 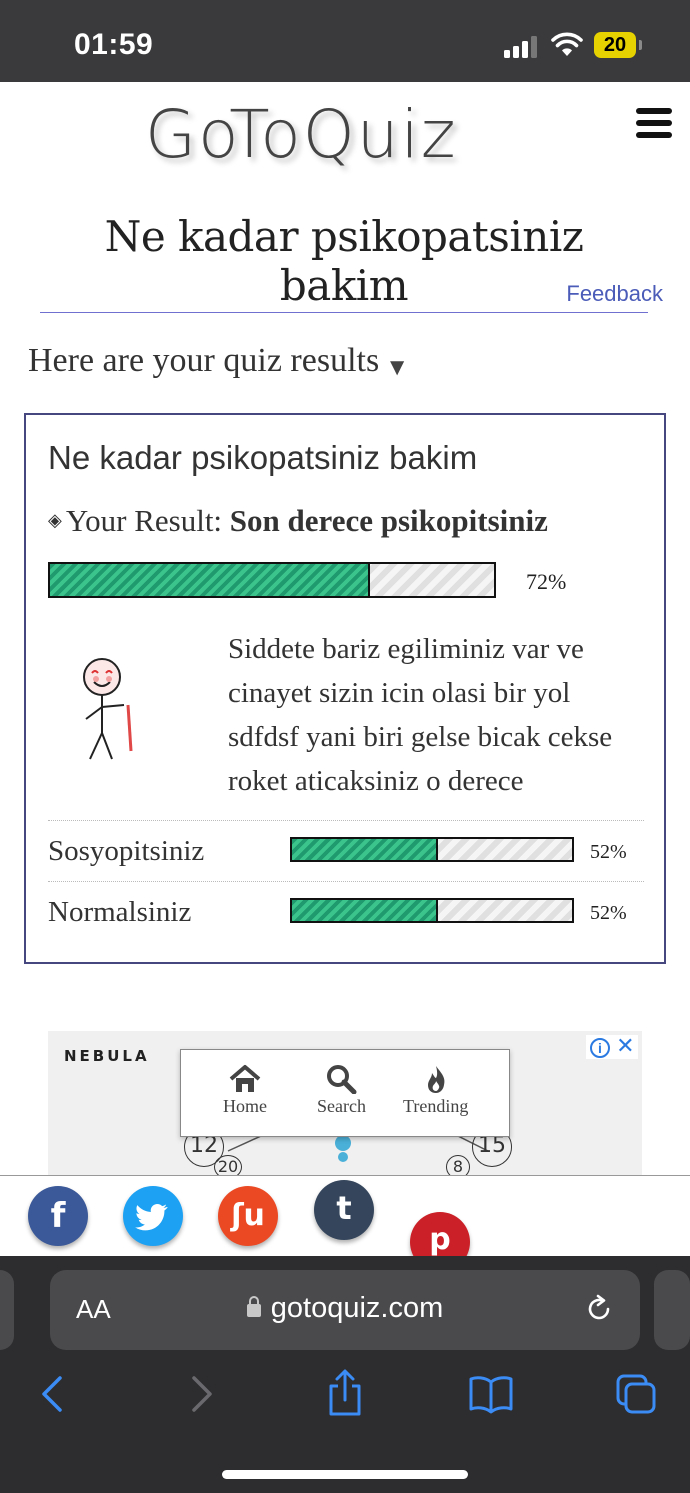 What do you see at coordinates (253, 1306) in the screenshot?
I see `lock-icon` at bounding box center [253, 1306].